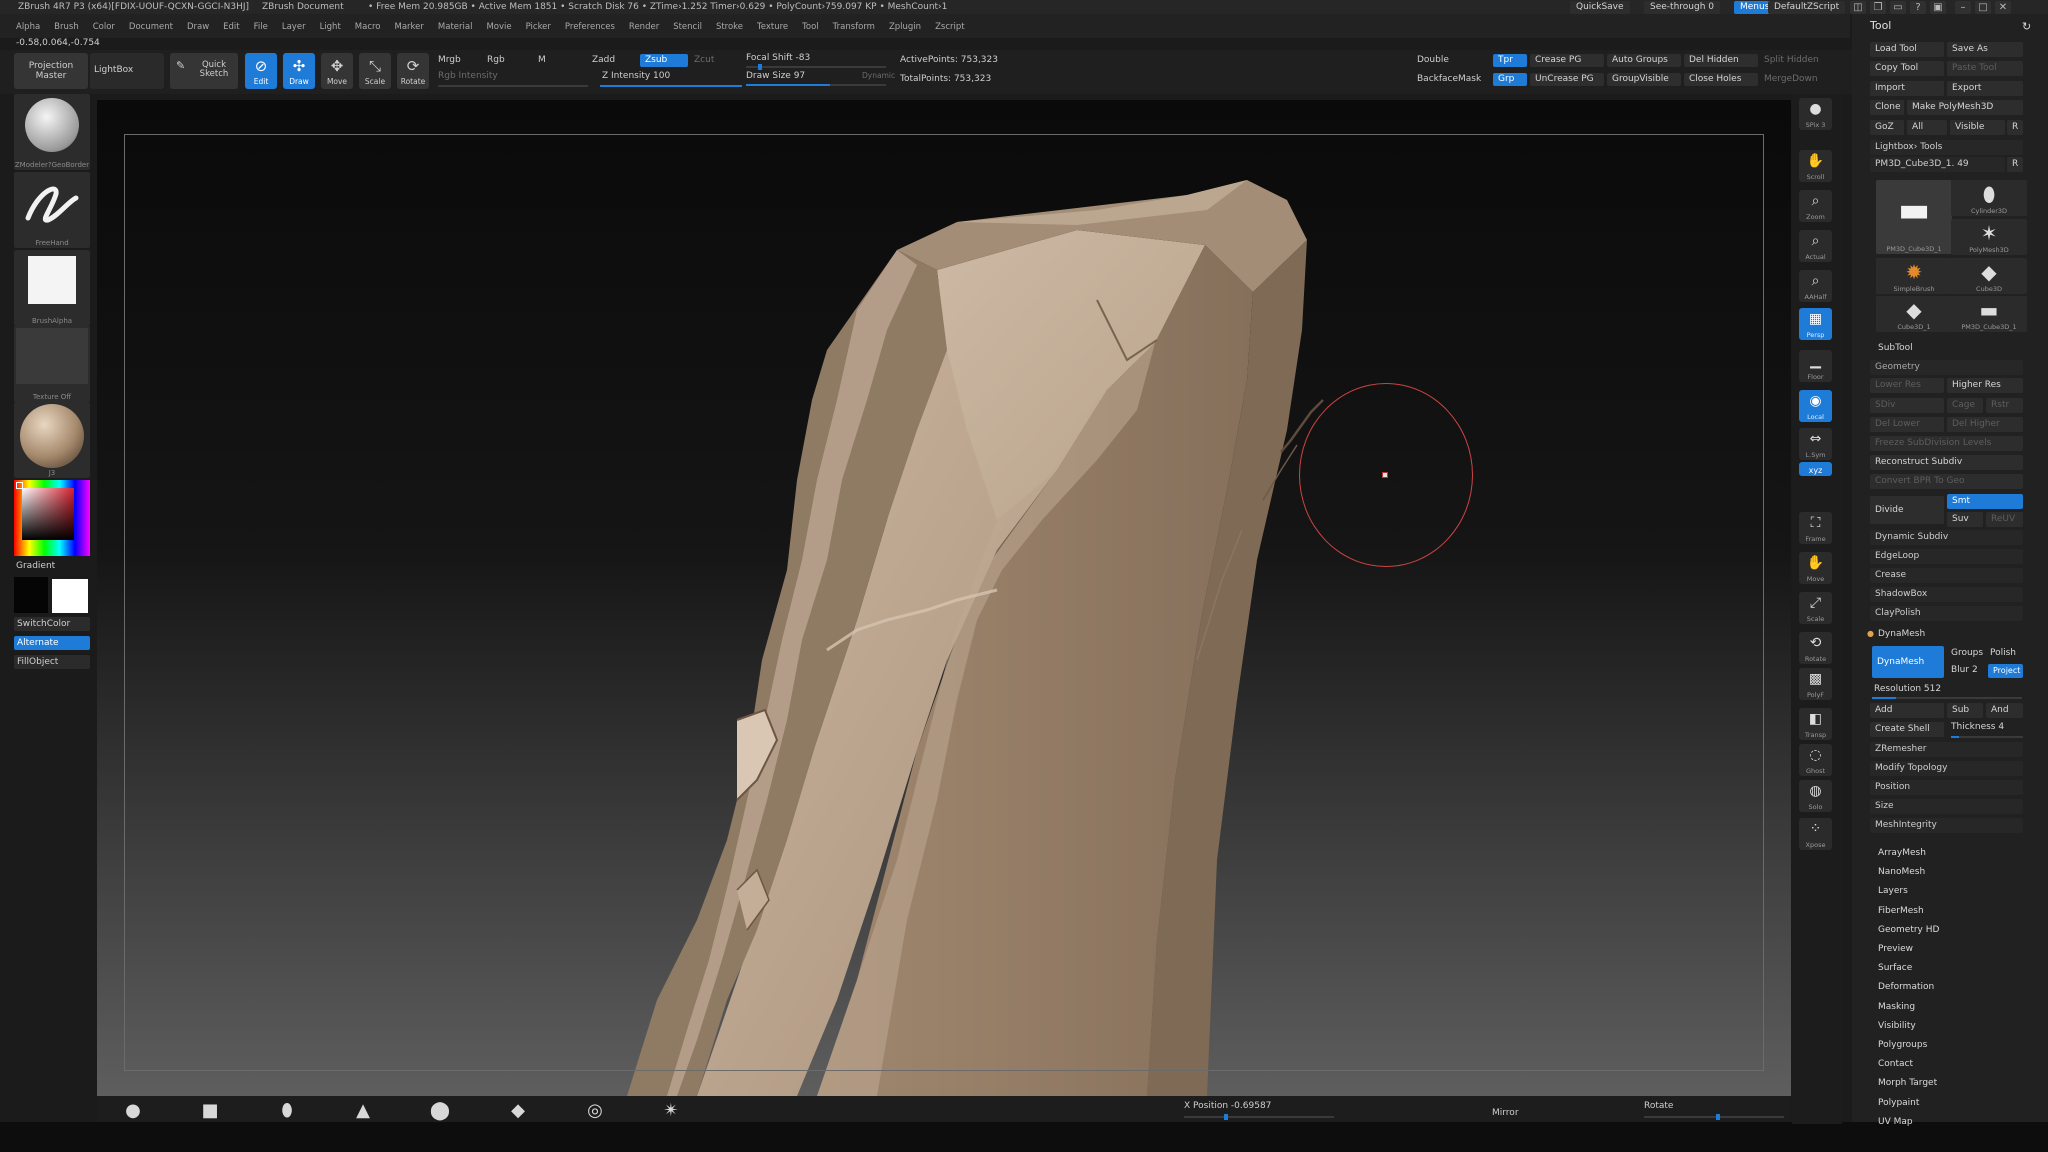 This screenshot has height=1152, width=2048. Describe the element at coordinates (1983, 7) in the screenshot. I see `maximize-icon: □` at that location.